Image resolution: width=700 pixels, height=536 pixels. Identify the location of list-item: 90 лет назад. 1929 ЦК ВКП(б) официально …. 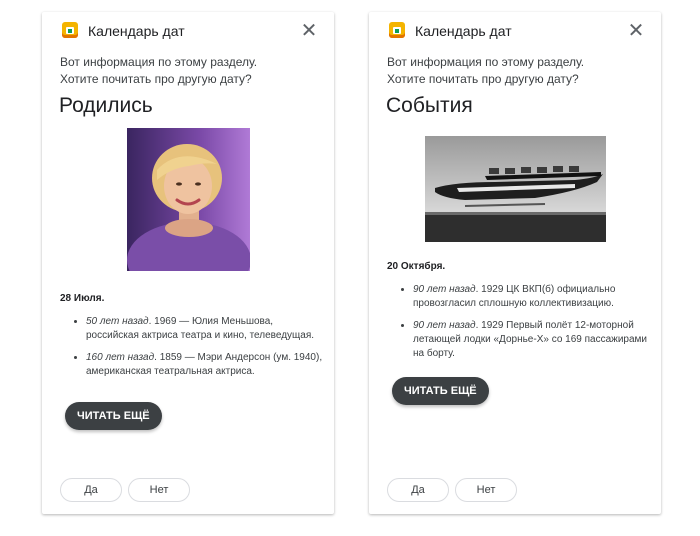
(533, 297).